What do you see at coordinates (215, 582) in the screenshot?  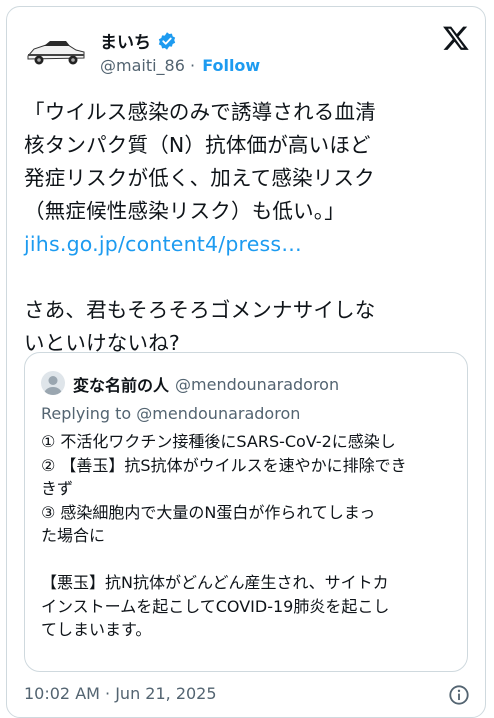 I see `quoted-line: 【悪玉】抗N抗体がどんどん産生され、サイトカ` at bounding box center [215, 582].